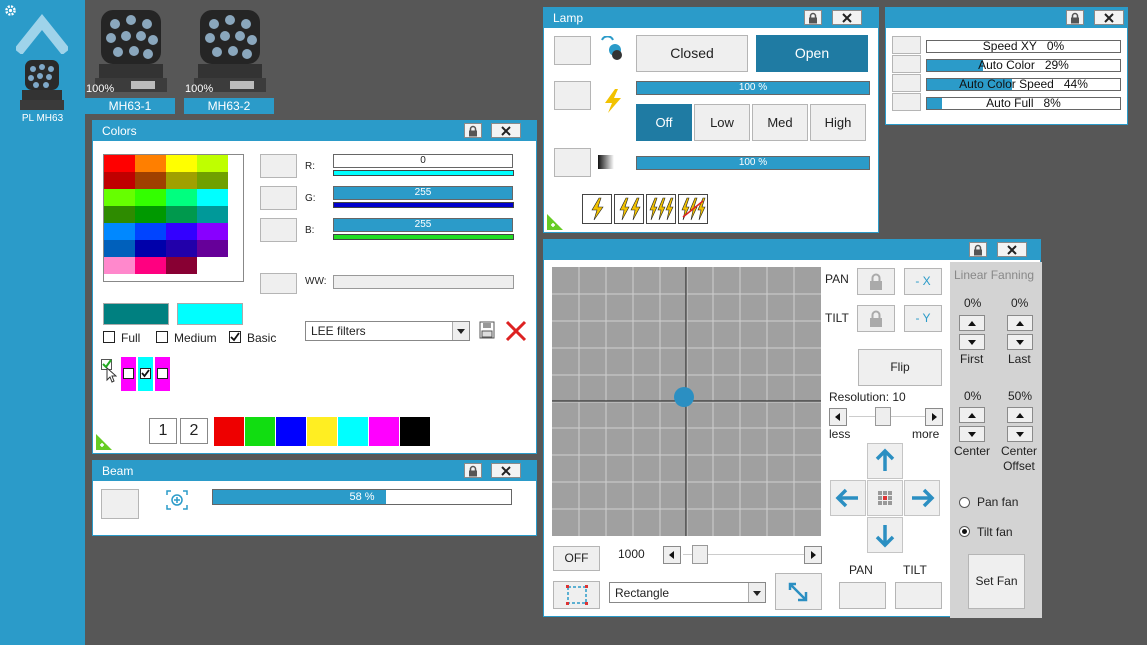 This screenshot has height=645, width=1147. What do you see at coordinates (109, 337) in the screenshot?
I see `checkbox-full` at bounding box center [109, 337].